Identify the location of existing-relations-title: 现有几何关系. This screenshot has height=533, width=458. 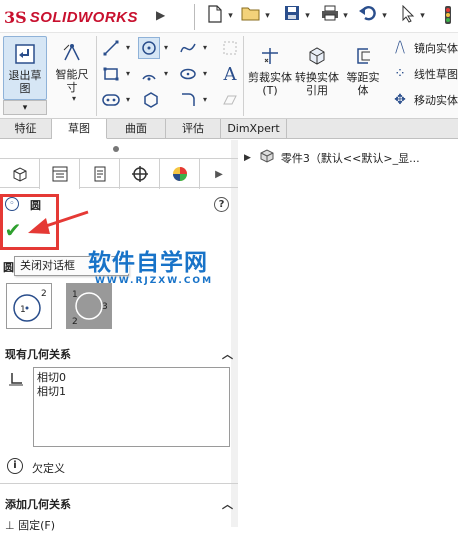
(38, 354).